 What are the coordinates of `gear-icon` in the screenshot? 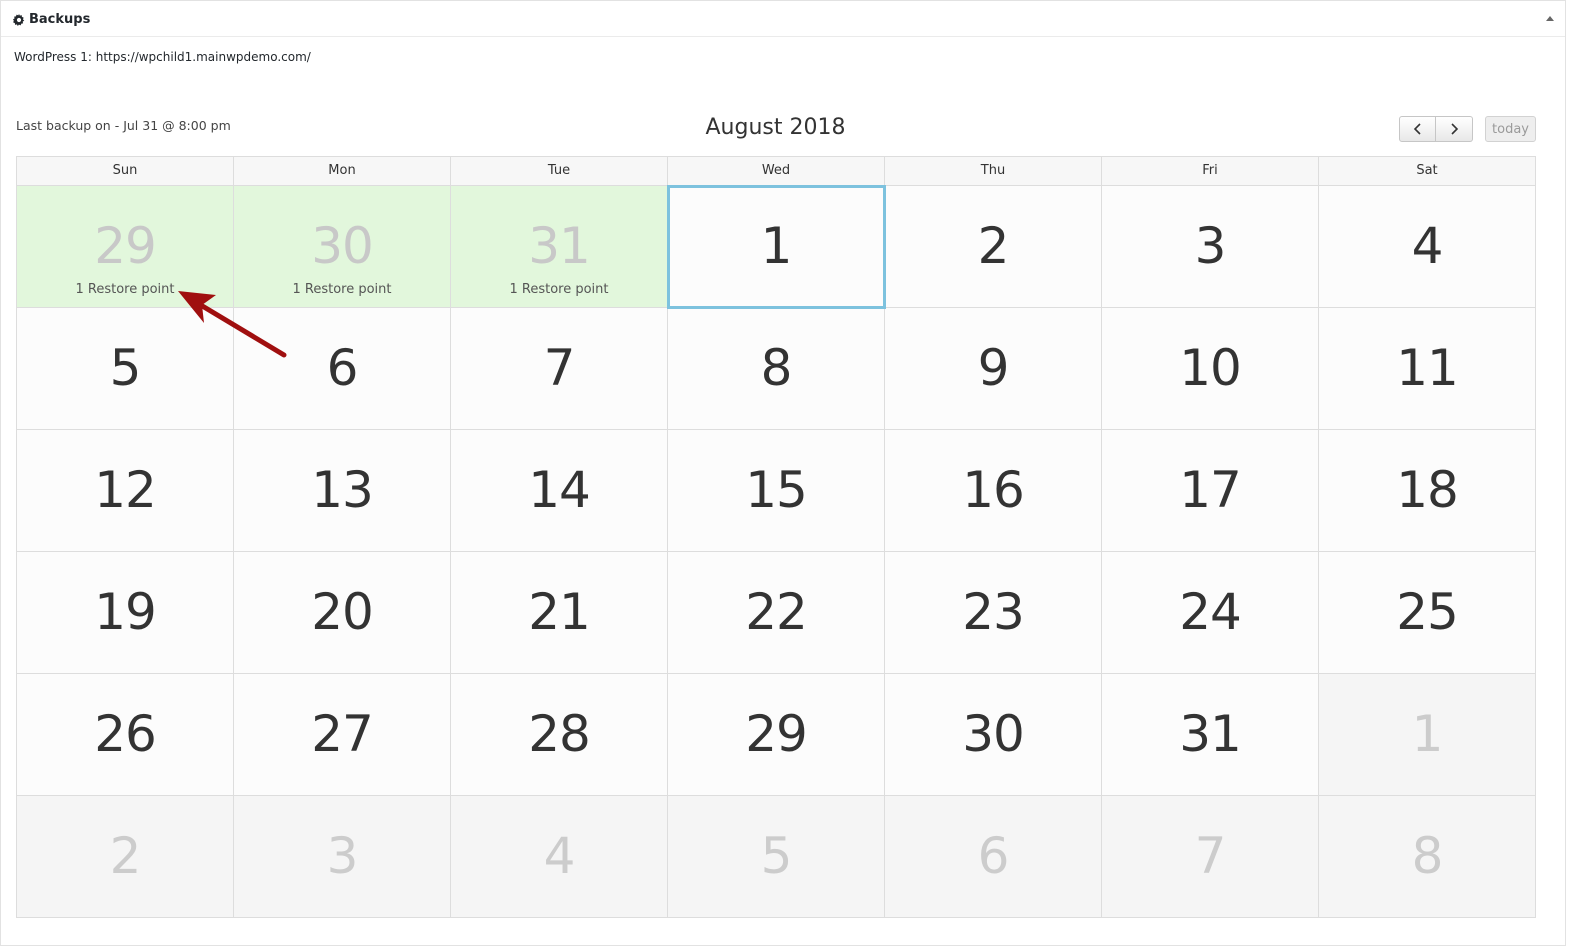 It's located at (19, 19).